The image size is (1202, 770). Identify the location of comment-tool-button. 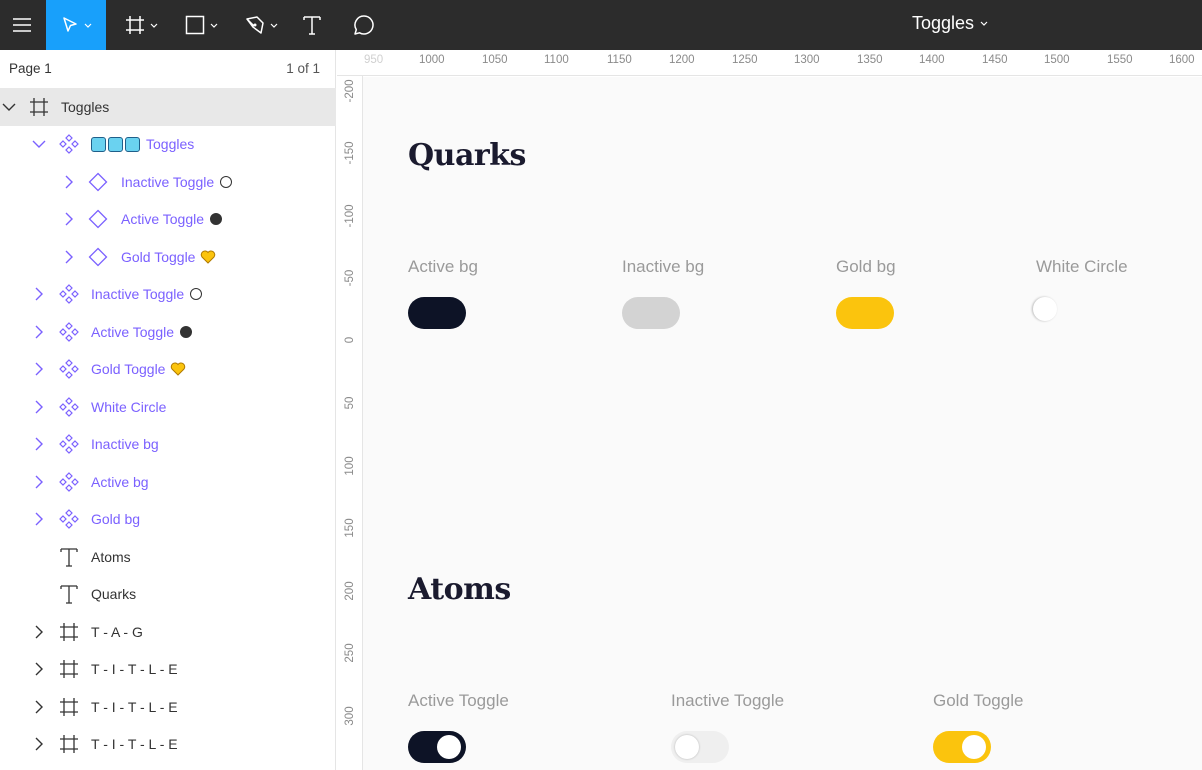
(364, 25).